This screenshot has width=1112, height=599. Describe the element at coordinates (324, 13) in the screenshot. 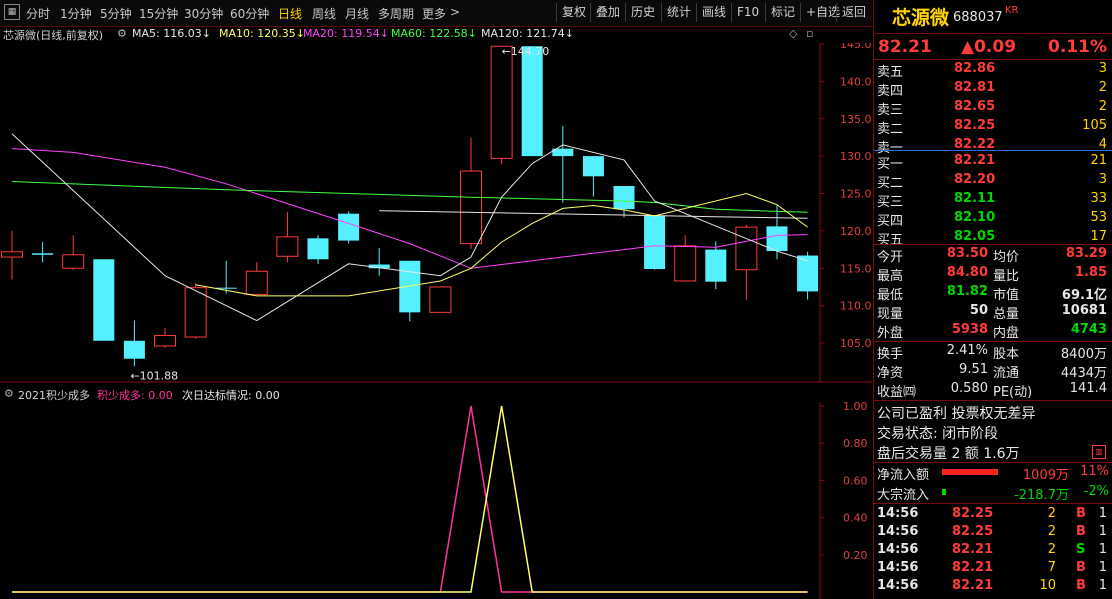

I see `period-tab-weekly: 周线` at that location.